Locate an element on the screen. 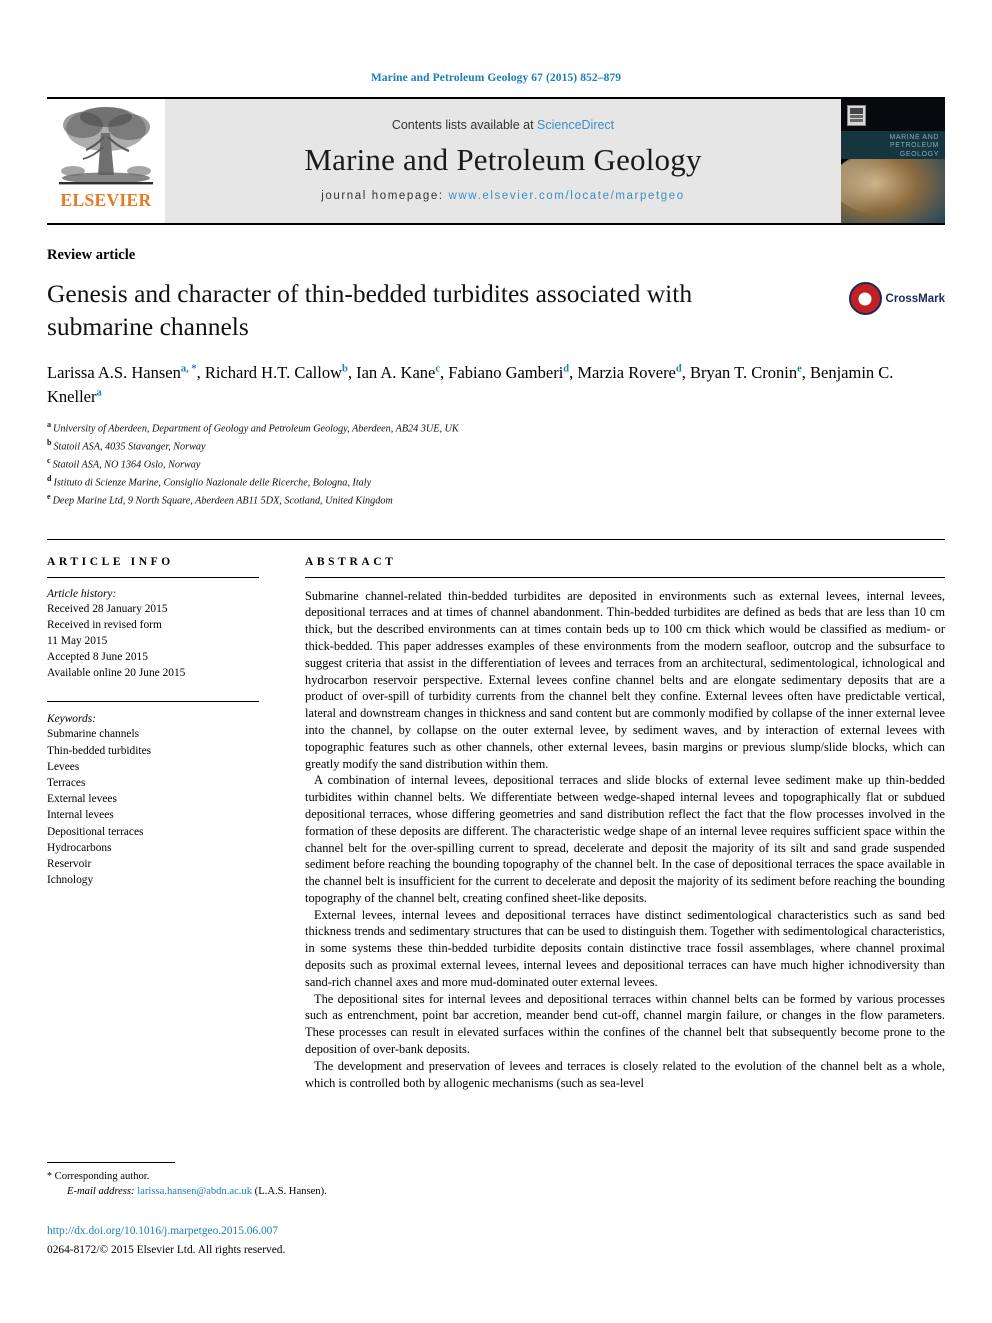 This screenshot has width=992, height=1323. crossmark-icon is located at coordinates (865, 298).